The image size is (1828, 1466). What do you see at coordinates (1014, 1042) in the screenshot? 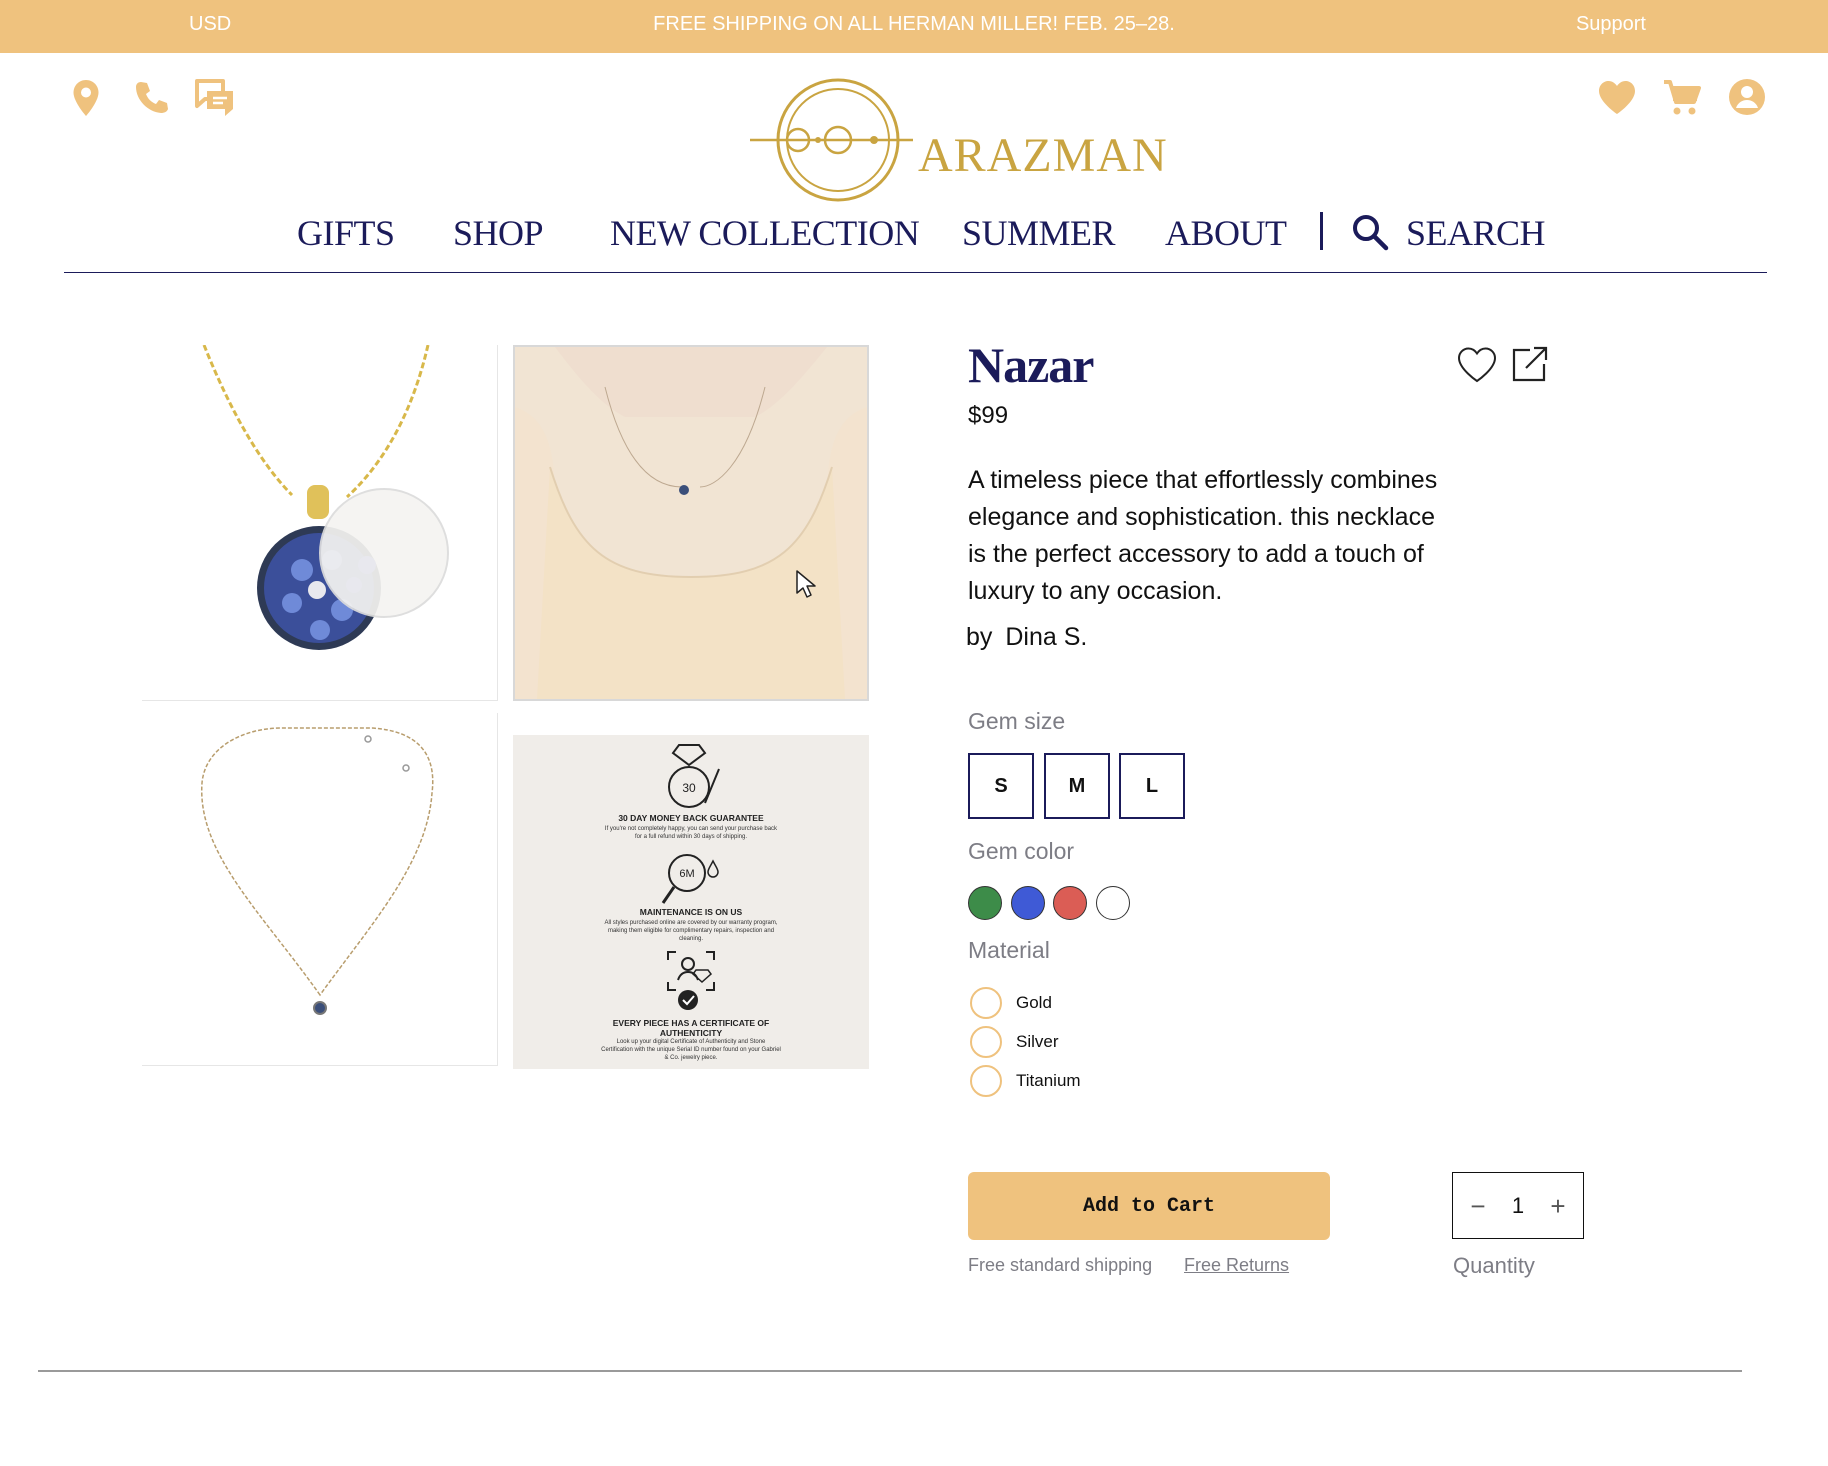
I see `material-option-silver: Silver` at bounding box center [1014, 1042].